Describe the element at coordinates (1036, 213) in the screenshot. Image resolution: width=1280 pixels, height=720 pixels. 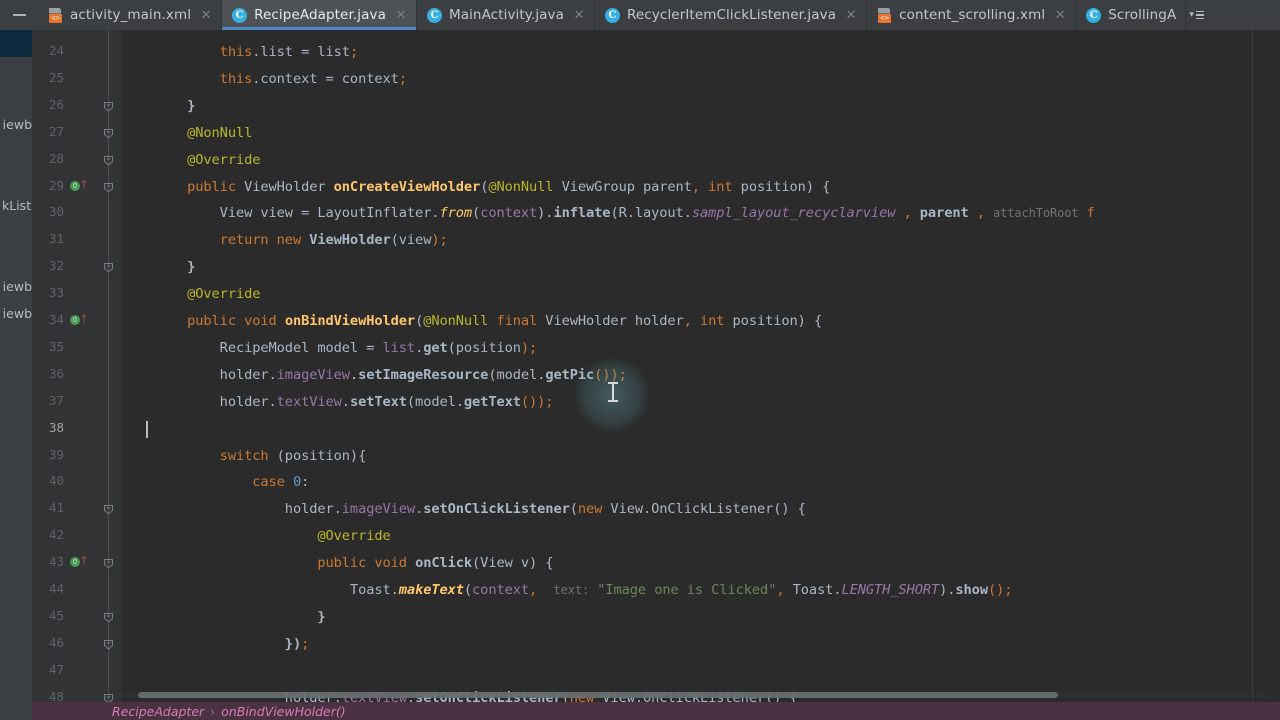
I see `code-token: attachToRoot` at that location.